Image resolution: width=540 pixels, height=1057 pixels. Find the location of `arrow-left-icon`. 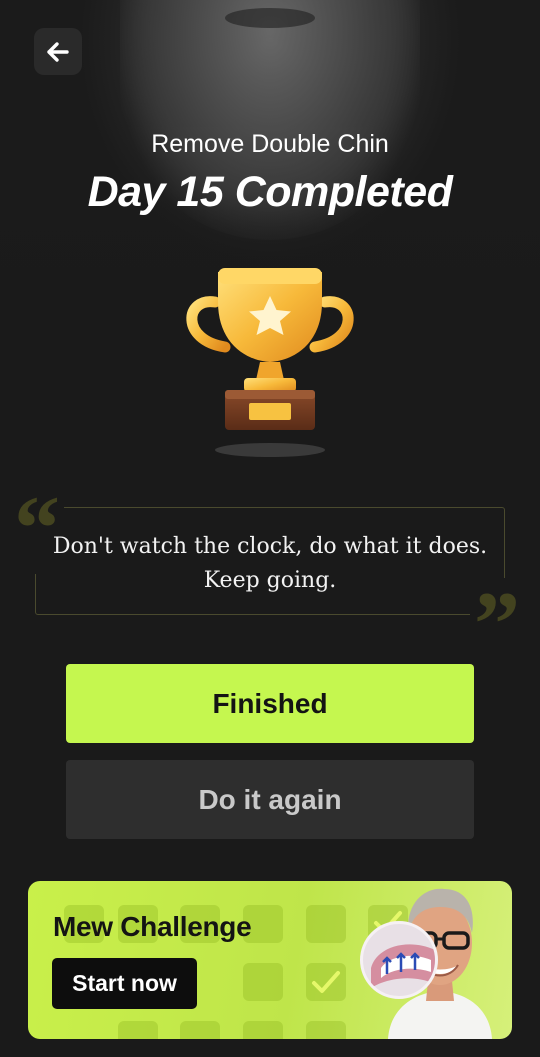

arrow-left-icon is located at coordinates (58, 51).